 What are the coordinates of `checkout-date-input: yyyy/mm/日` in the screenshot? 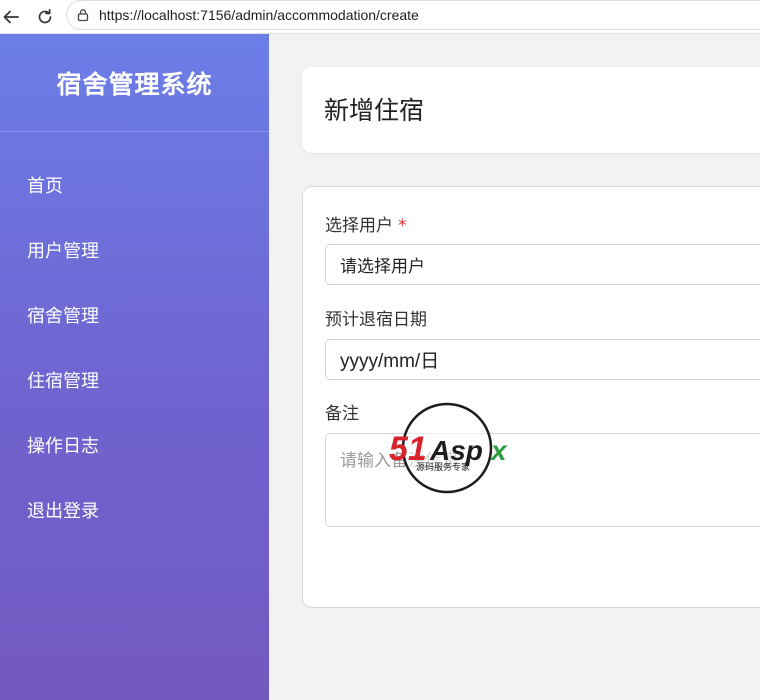 It's located at (542, 359).